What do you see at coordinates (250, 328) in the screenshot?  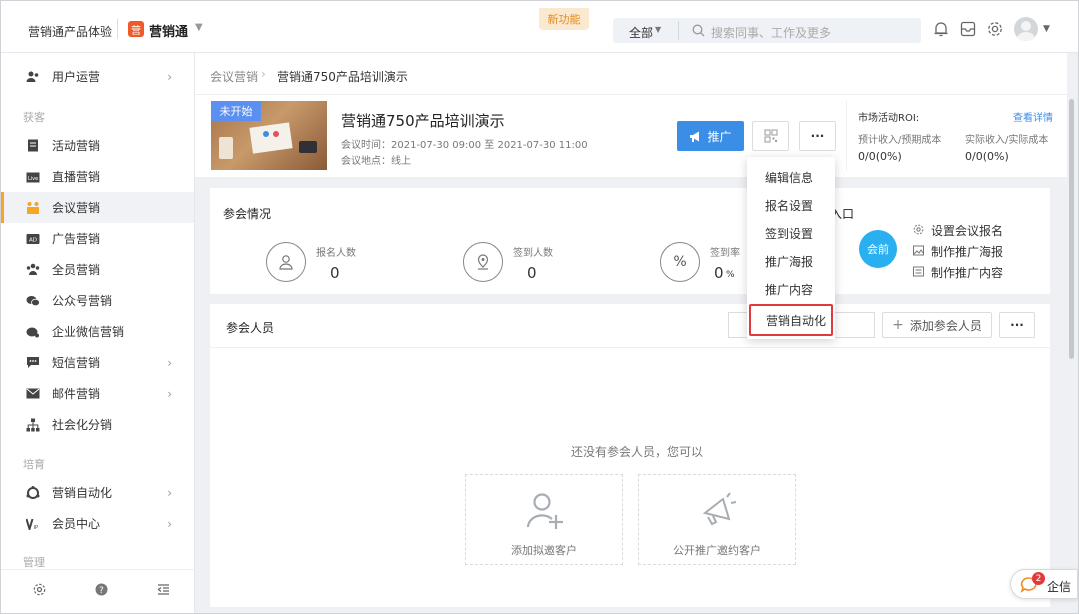 I see `participants-title: 参会人员` at bounding box center [250, 328].